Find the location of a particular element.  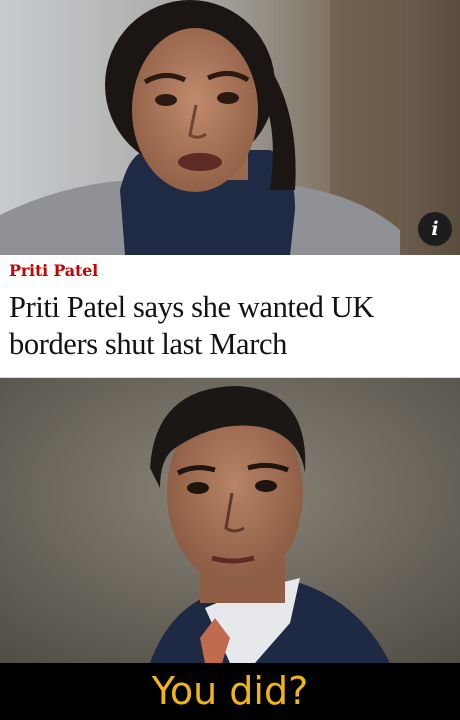

info-button: i is located at coordinates (435, 229).